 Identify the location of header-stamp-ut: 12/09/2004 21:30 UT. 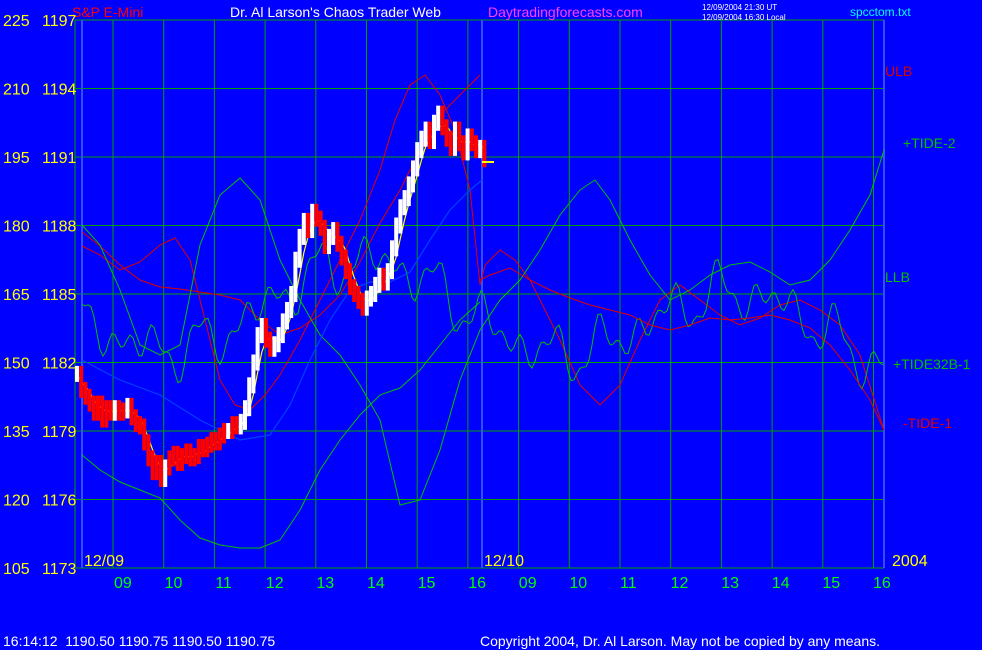
(739, 7).